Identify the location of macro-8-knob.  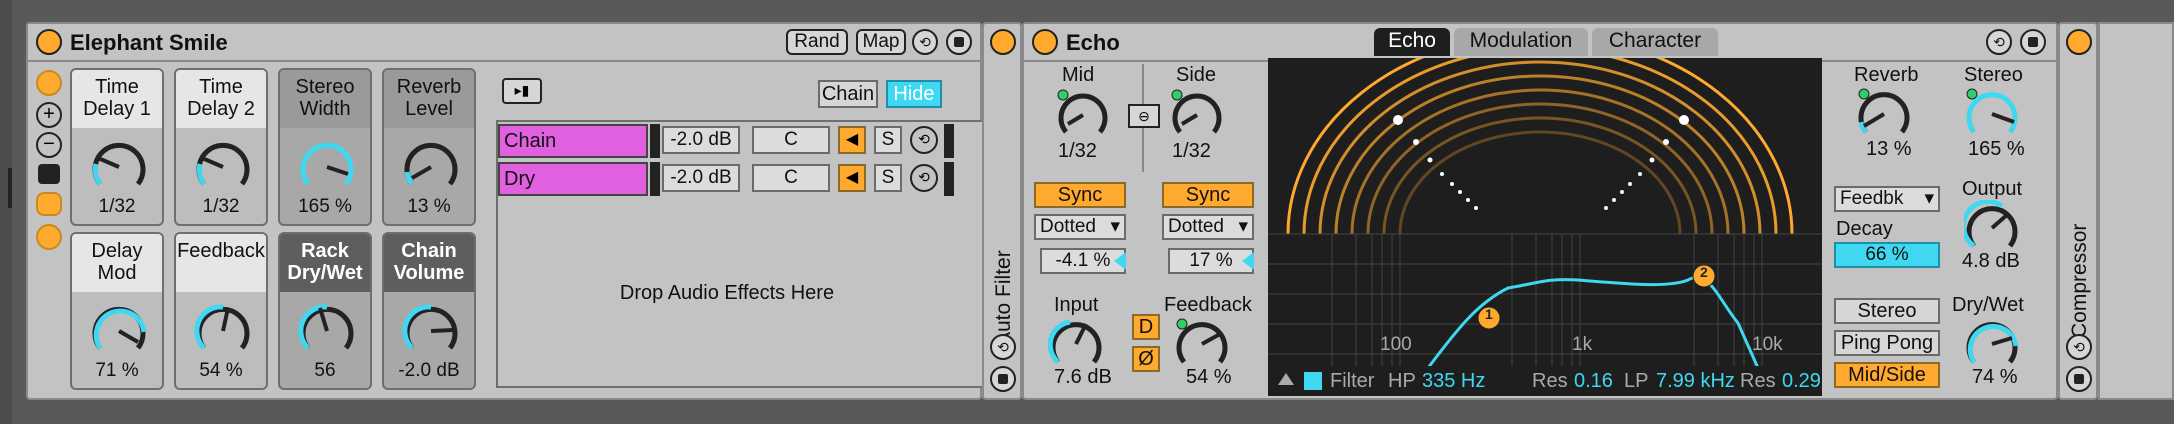
(431, 331).